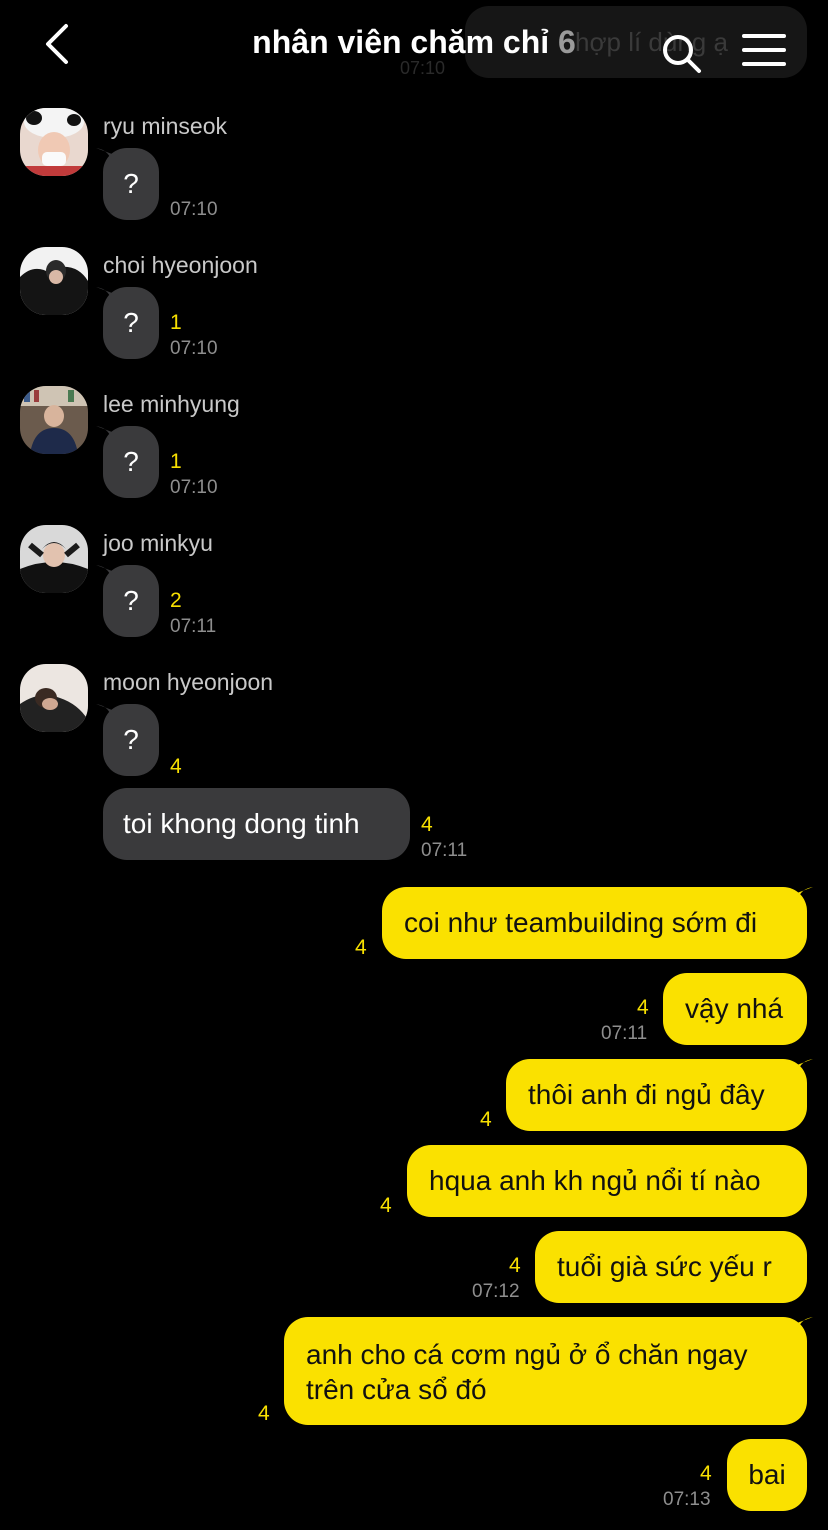  I want to click on hamburger-menu-icon, so click(764, 50).